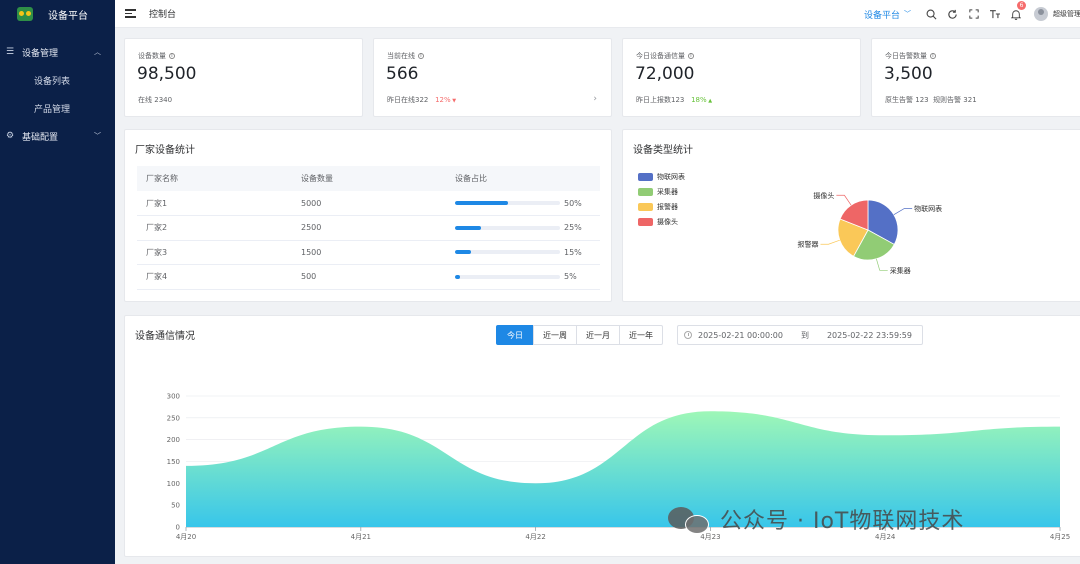 The height and width of the screenshot is (564, 1080). What do you see at coordinates (453, 101) in the screenshot?
I see `caret-down-icon: ▼` at bounding box center [453, 101].